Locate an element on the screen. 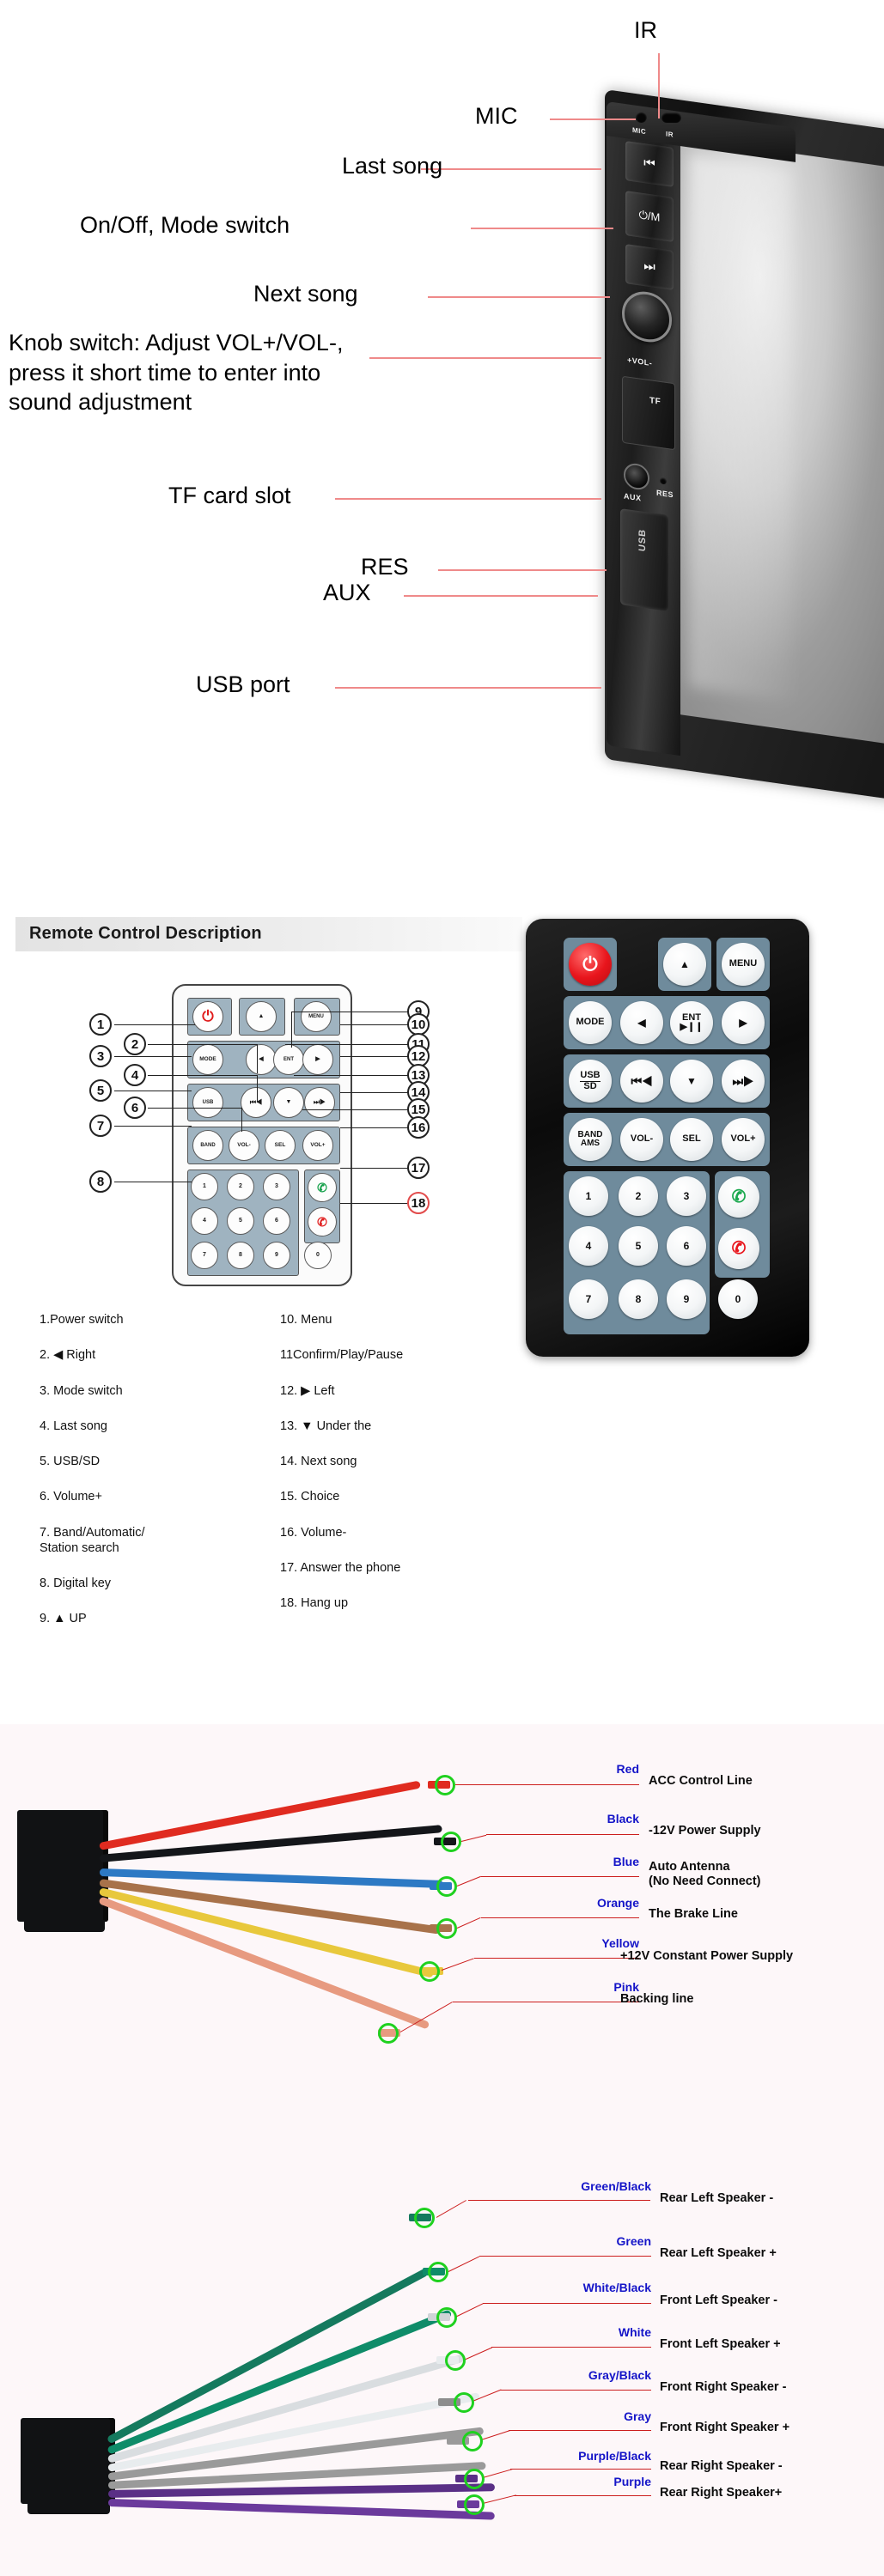 The image size is (884, 2576). legend-item-5: 5. USB/SD is located at coordinates (70, 1462).